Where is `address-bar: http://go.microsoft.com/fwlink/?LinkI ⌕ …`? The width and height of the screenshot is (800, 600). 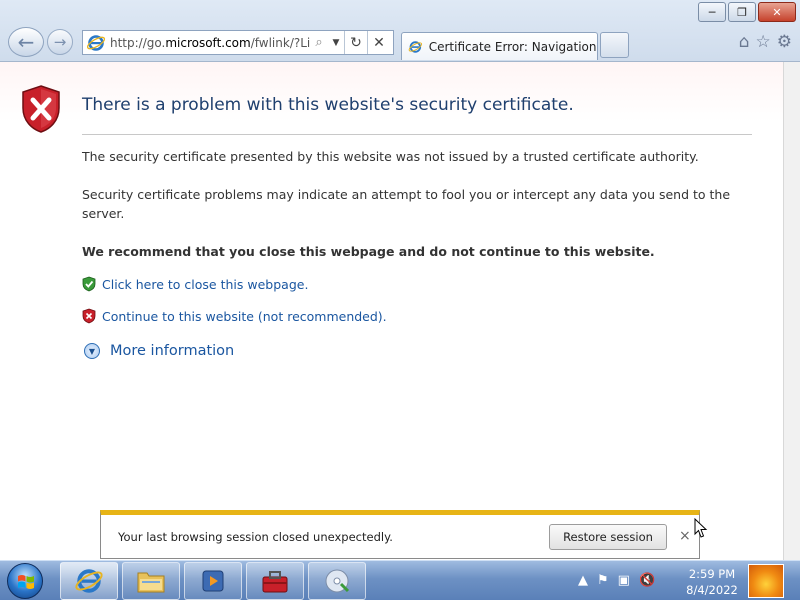
address-bar: http://go.microsoft.com/fwlink/?LinkI ⌕ … is located at coordinates (238, 42).